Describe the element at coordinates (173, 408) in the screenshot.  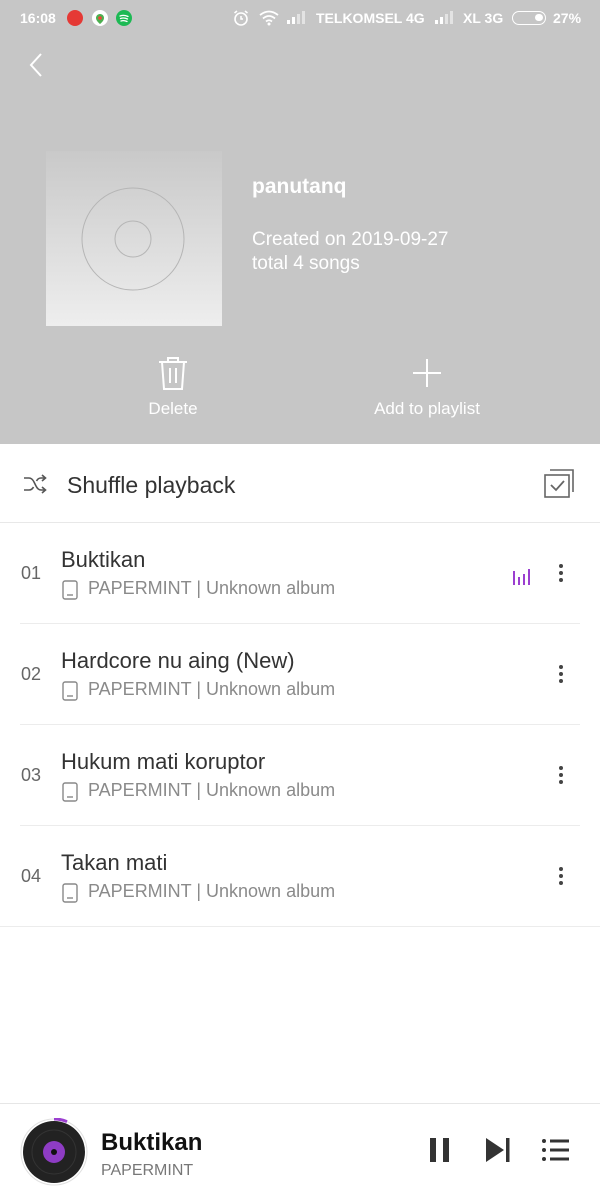
I see `delete-label: Delete` at that location.